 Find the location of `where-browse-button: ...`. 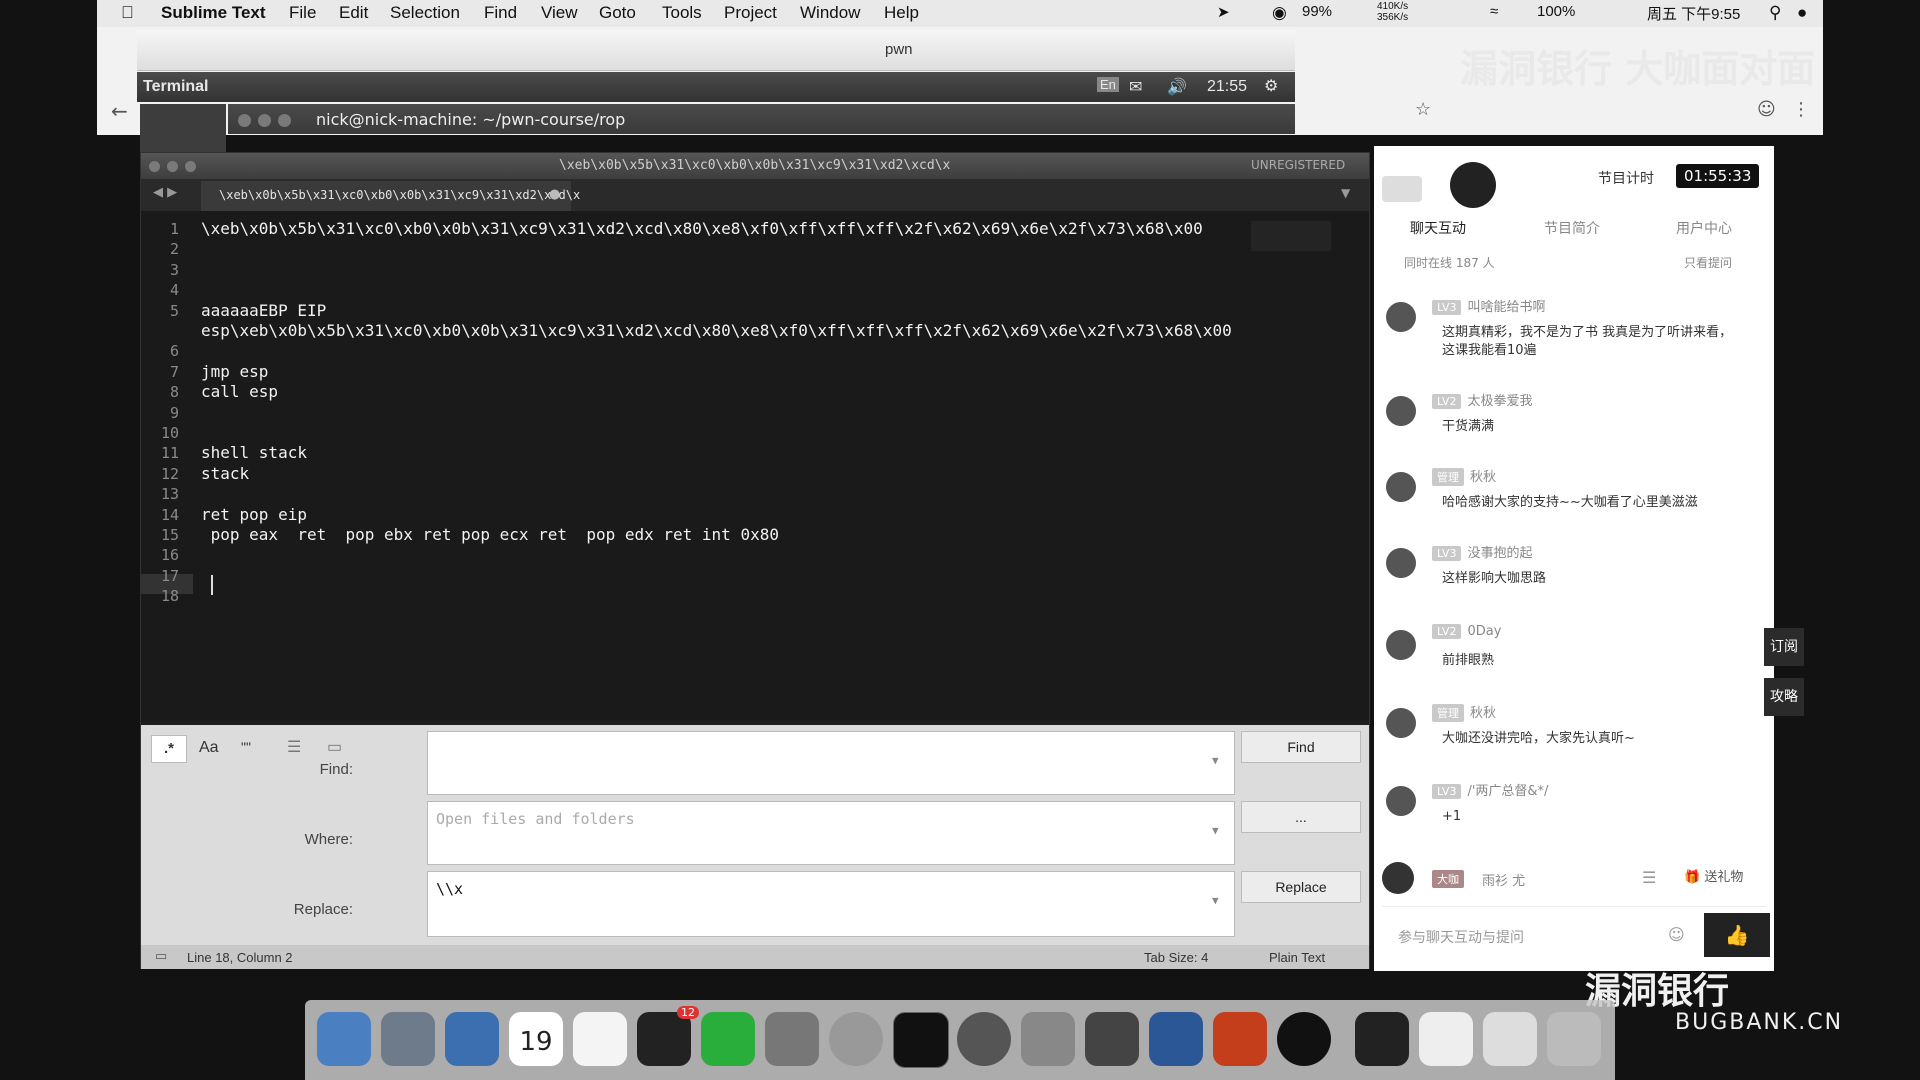

where-browse-button: ... is located at coordinates (1301, 817).